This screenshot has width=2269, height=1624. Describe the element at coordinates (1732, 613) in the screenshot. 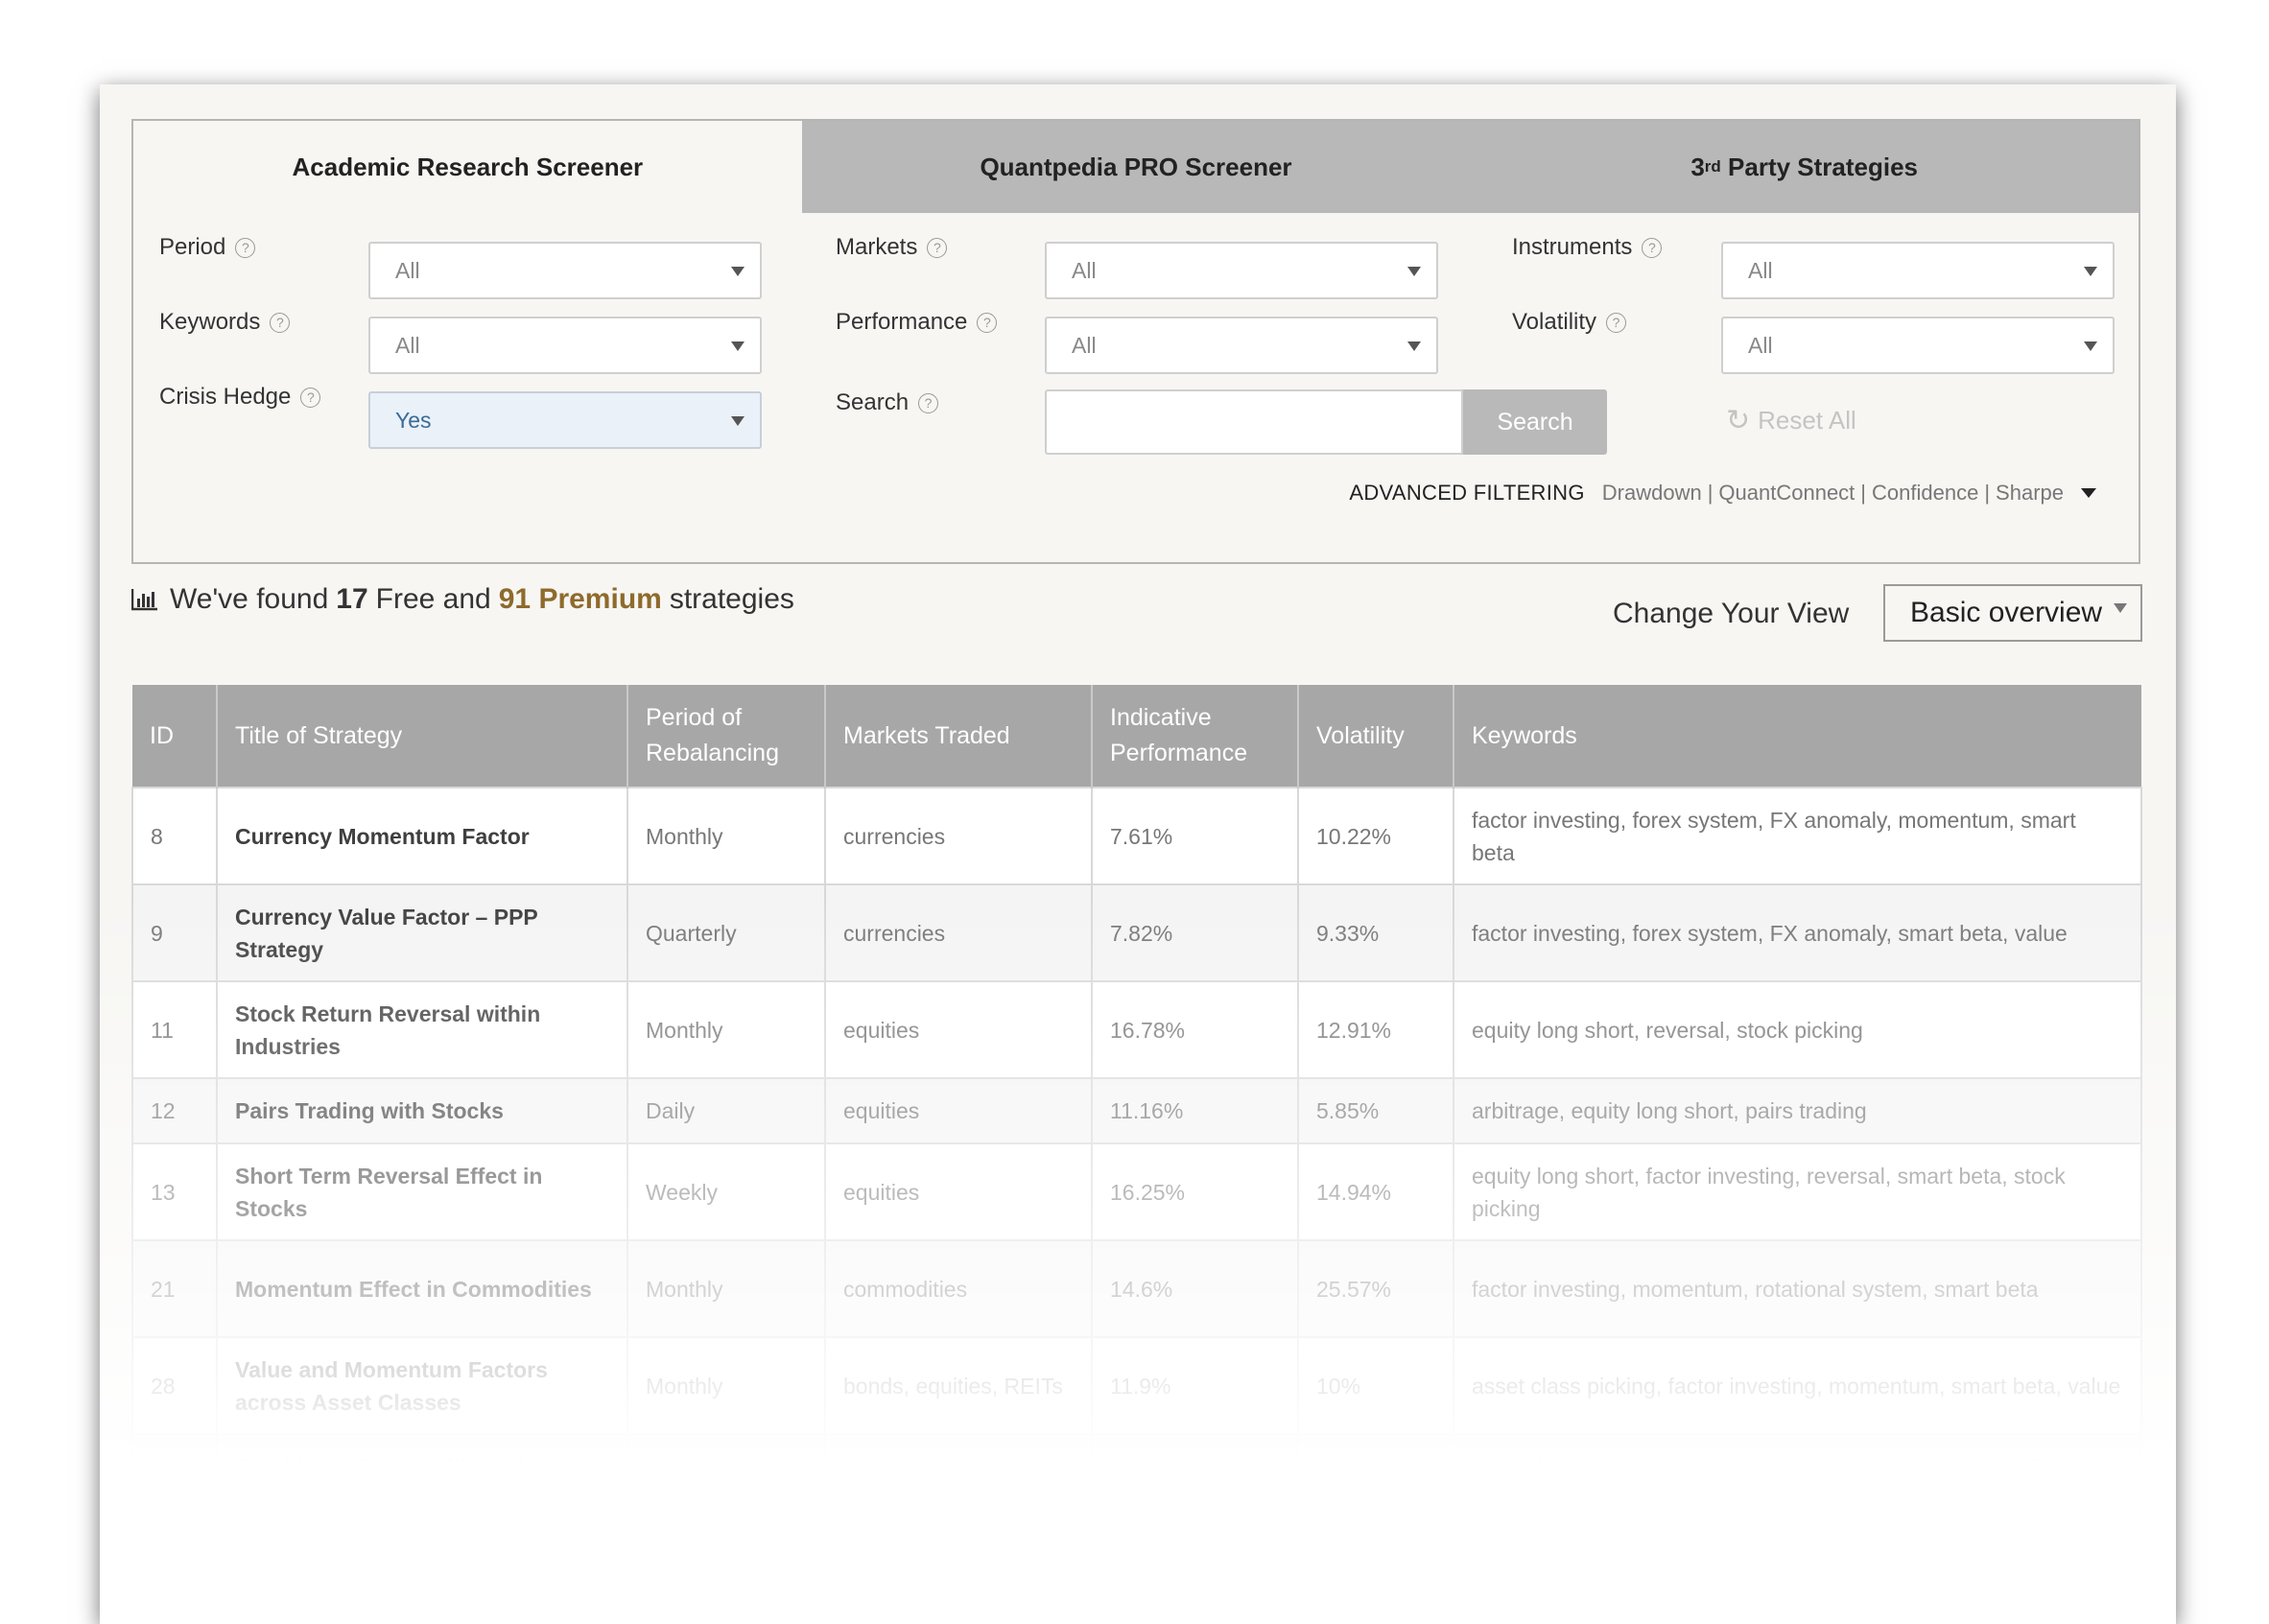

I see `change-view-label: Change Your View` at that location.